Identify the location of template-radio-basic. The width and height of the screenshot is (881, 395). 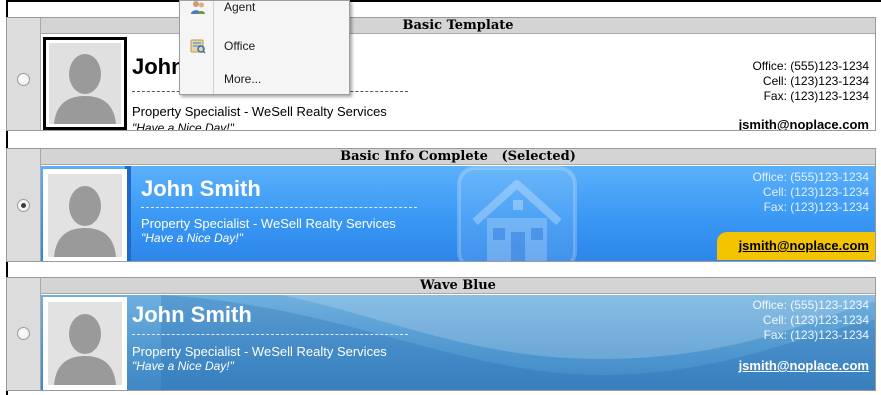
(23, 79).